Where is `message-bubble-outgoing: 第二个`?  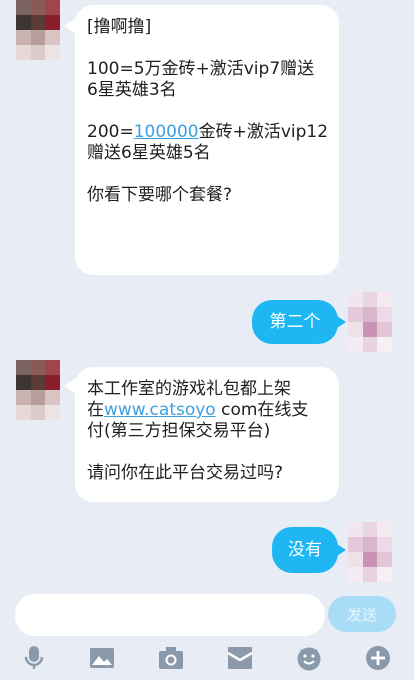 message-bubble-outgoing: 第二个 is located at coordinates (295, 322).